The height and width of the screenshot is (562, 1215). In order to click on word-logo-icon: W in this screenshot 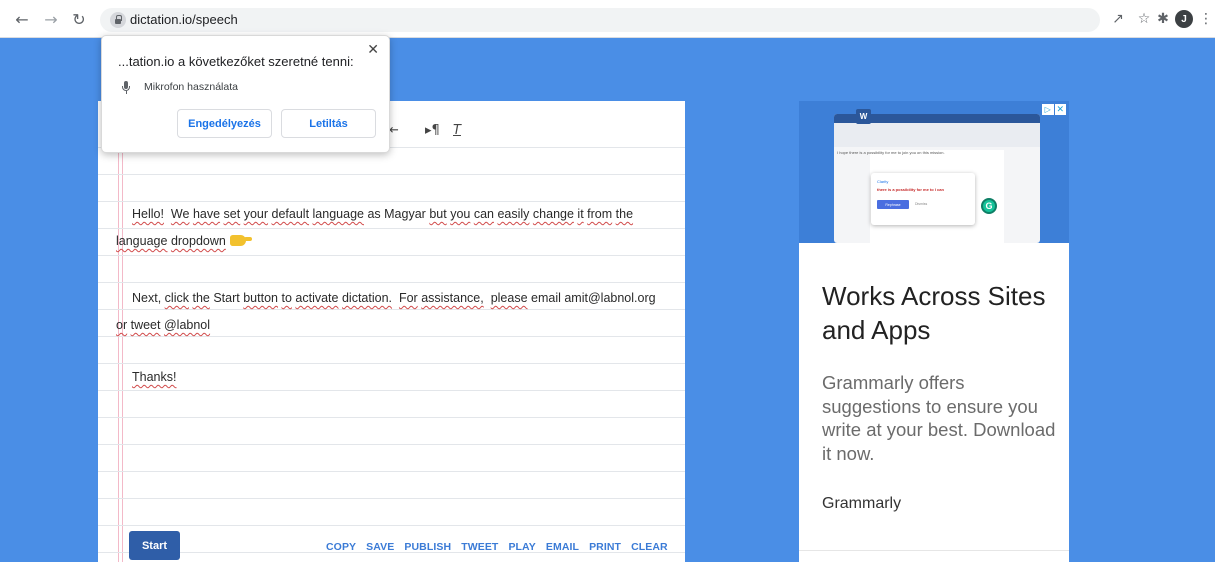, I will do `click(863, 116)`.